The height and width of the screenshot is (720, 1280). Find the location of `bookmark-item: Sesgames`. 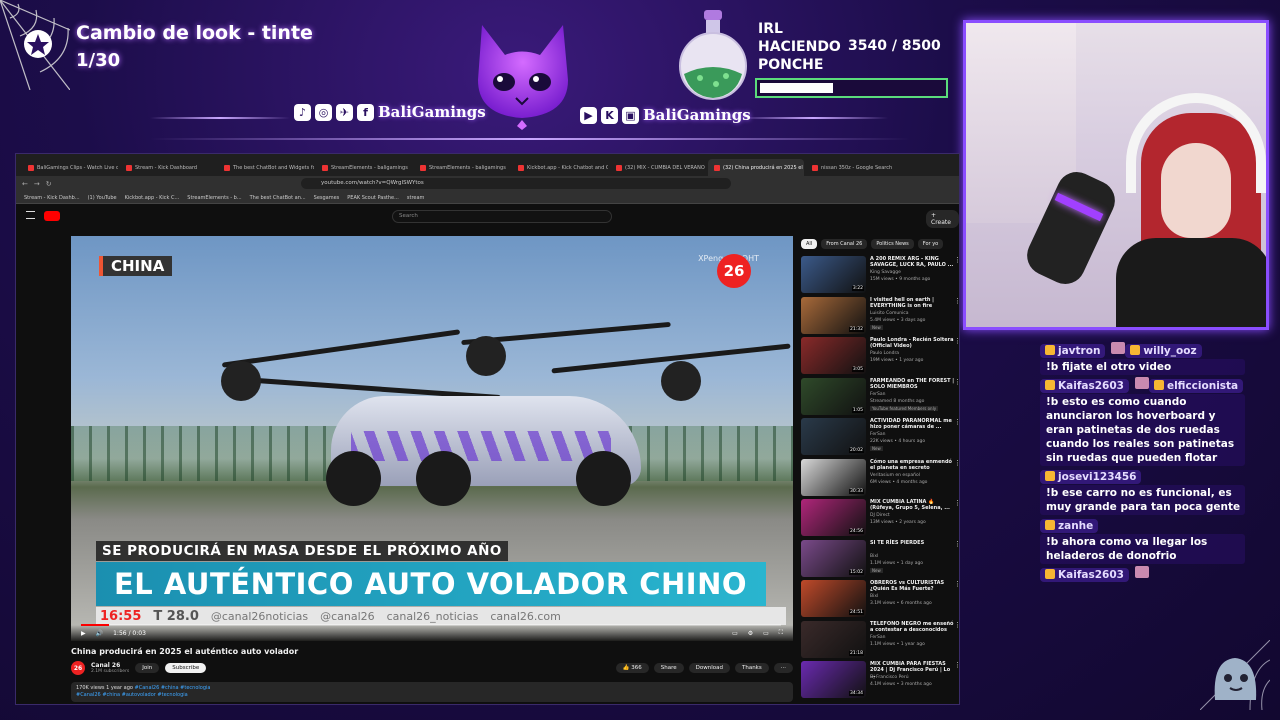

bookmark-item: Sesgames is located at coordinates (327, 198).